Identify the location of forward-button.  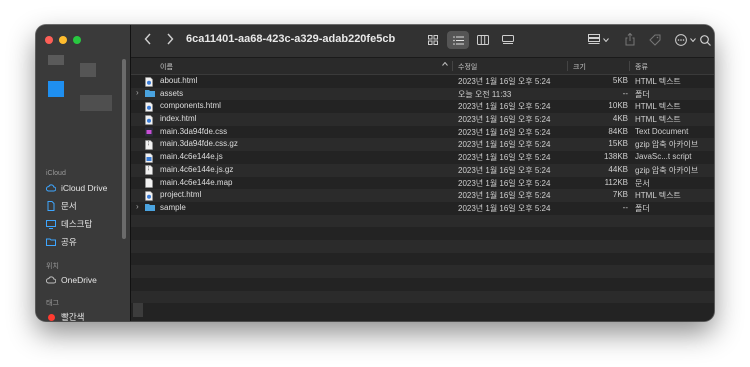
(170, 41).